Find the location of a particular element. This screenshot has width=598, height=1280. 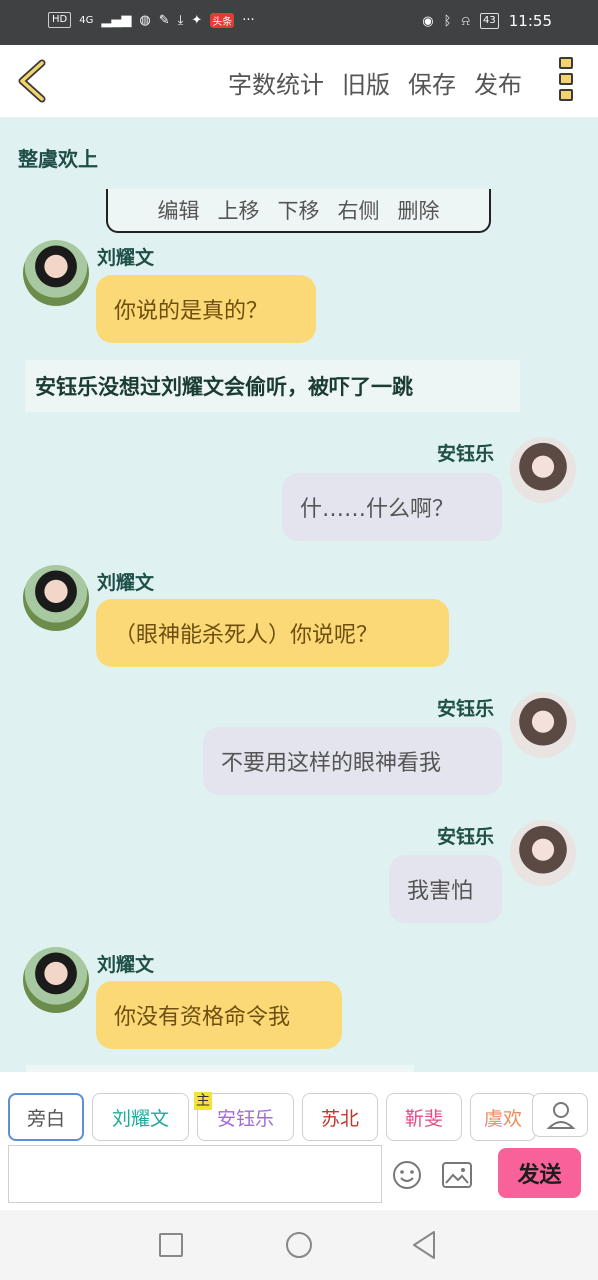

toolbar-actions: 字数统计 旧版 保存 发布 is located at coordinates (375, 82).